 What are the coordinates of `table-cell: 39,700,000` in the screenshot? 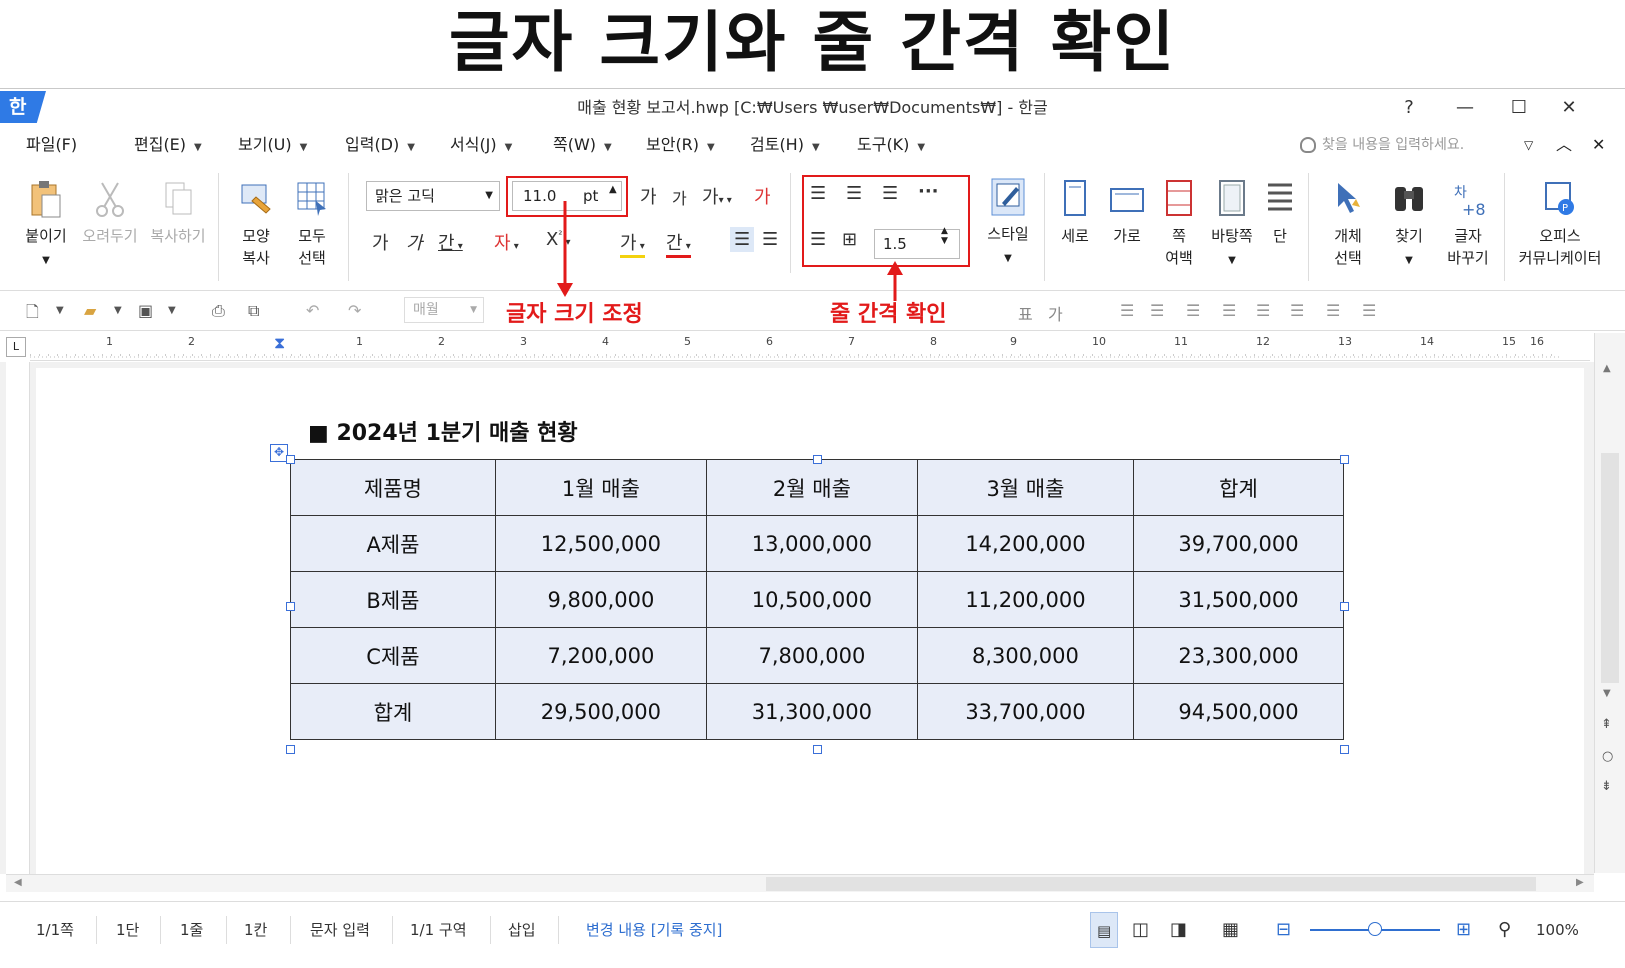 It's located at (1238, 543).